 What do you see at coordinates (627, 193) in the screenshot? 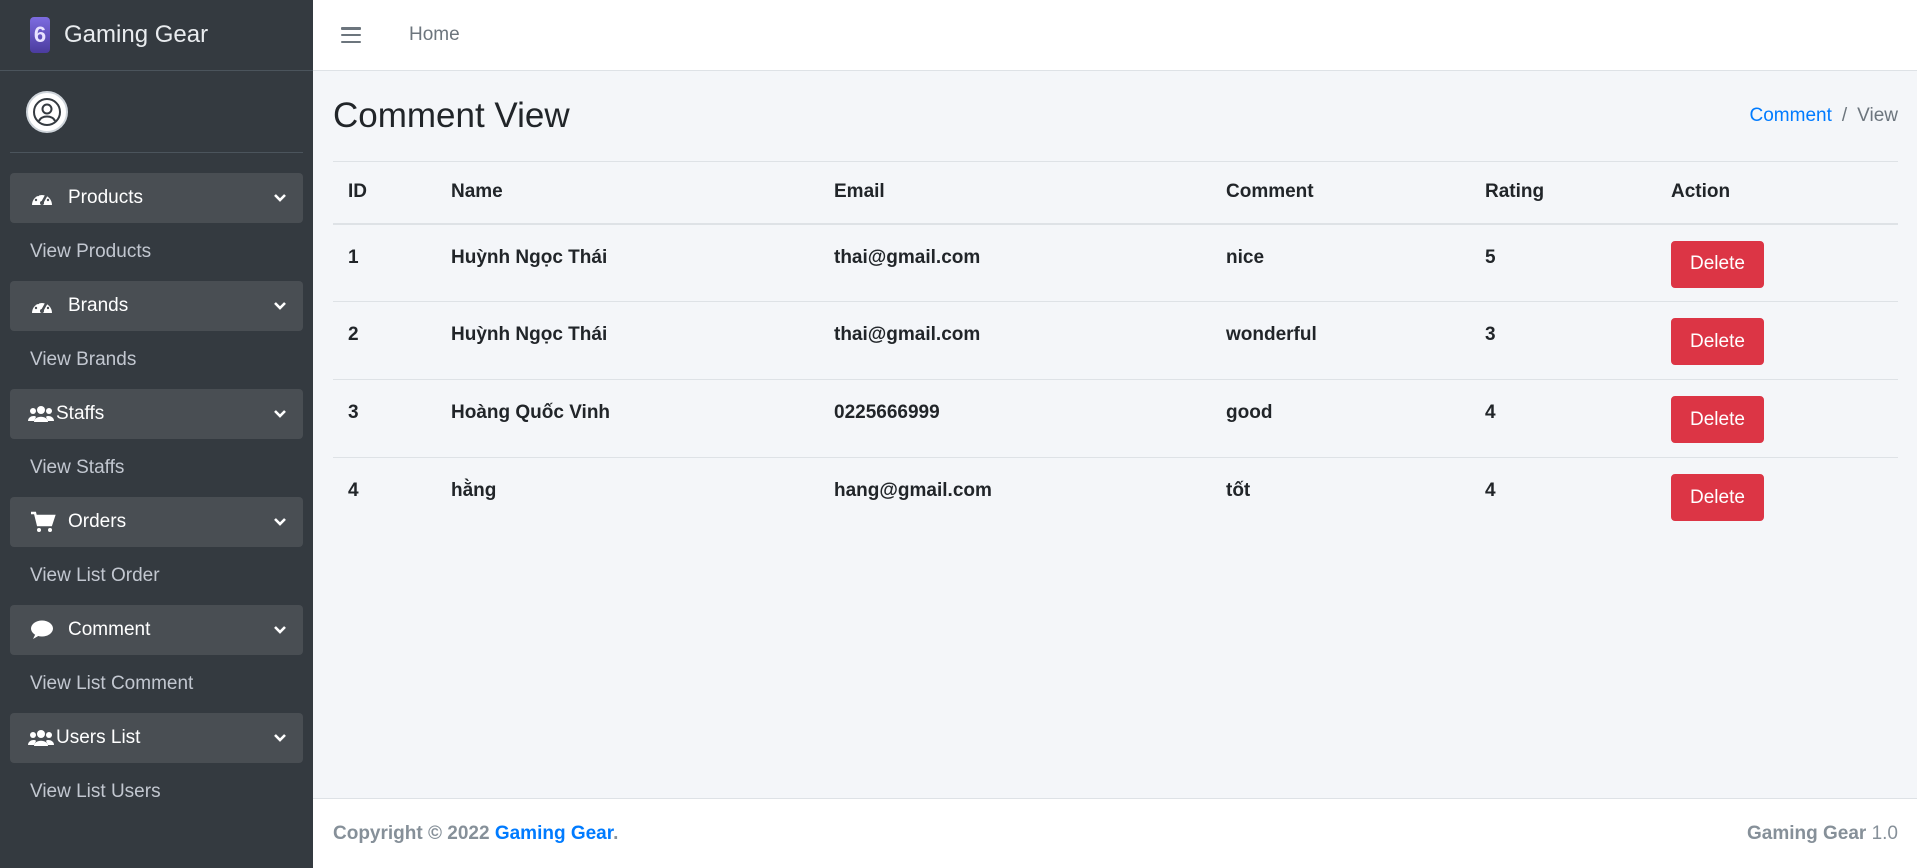
I see `column-header-name: Name` at bounding box center [627, 193].